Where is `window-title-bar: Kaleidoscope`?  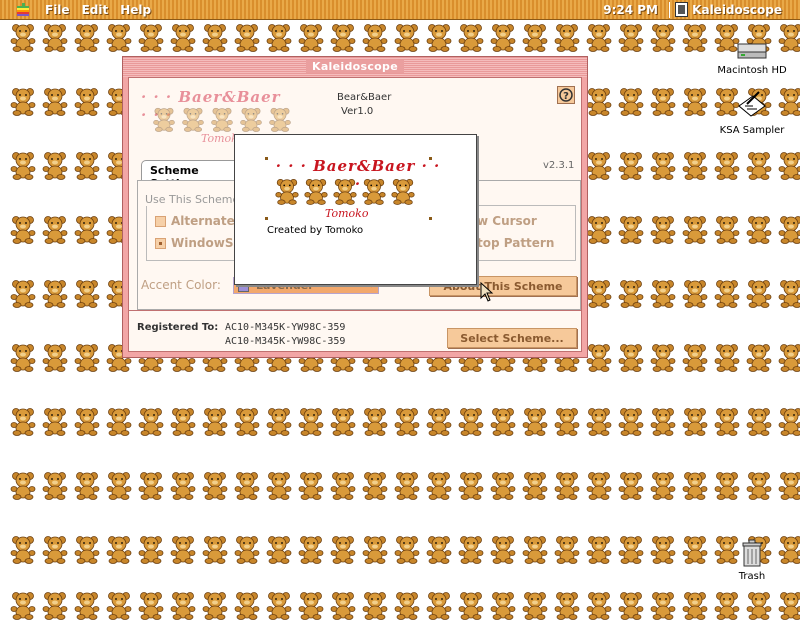 window-title-bar: Kaleidoscope is located at coordinates (355, 67).